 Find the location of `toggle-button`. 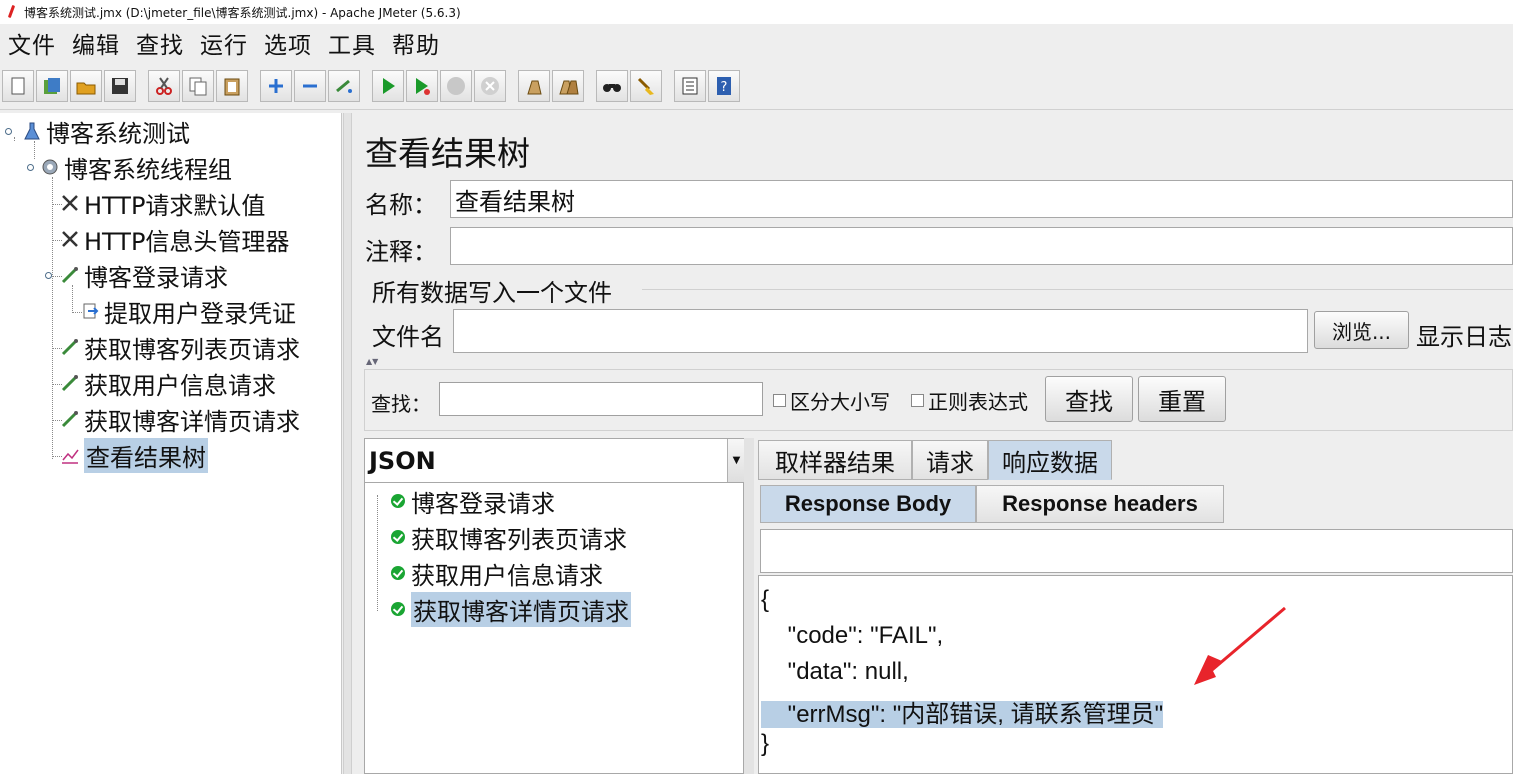

toggle-button is located at coordinates (344, 86).